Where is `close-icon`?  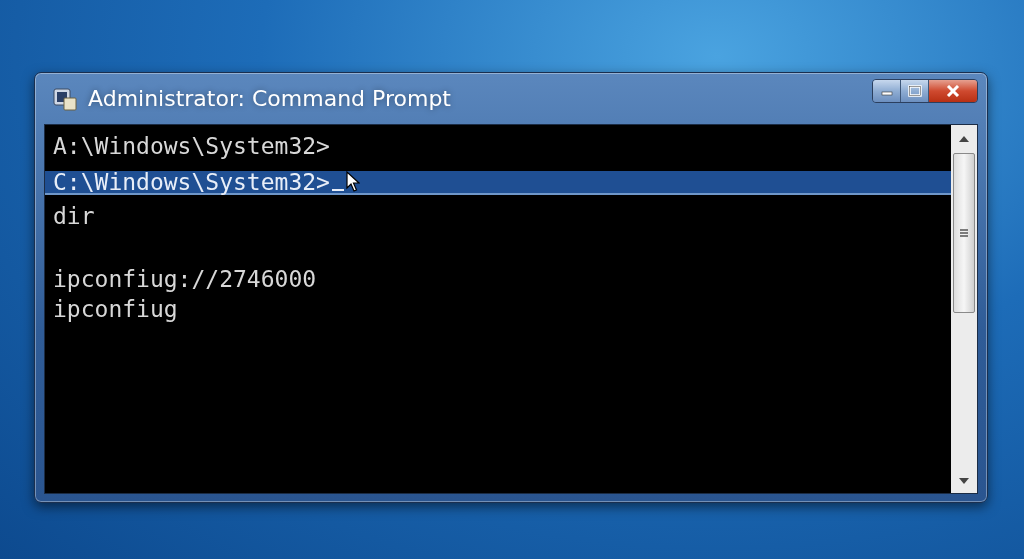
close-icon is located at coordinates (953, 91).